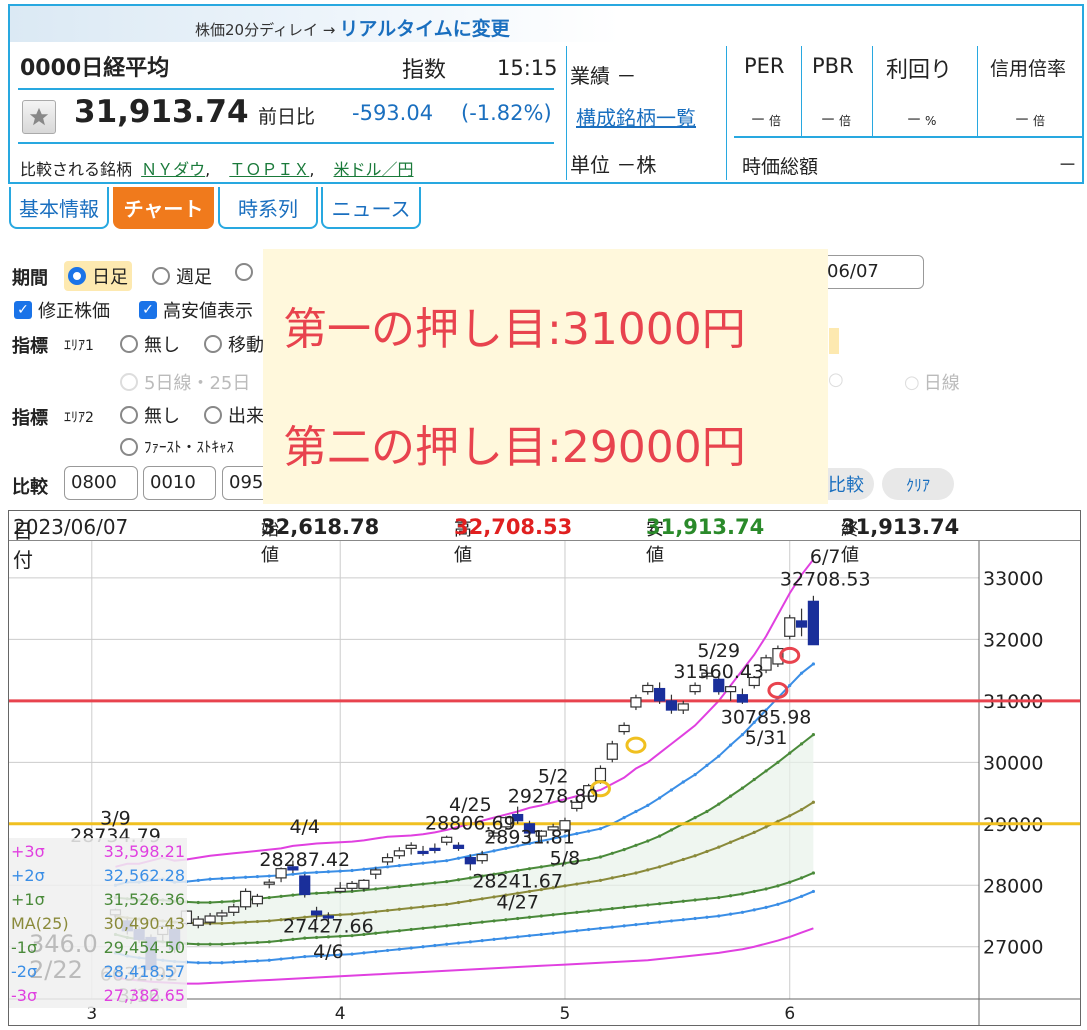 The width and height of the screenshot is (1087, 1030). I want to click on price-annotation: 30785.98, so click(766, 718).